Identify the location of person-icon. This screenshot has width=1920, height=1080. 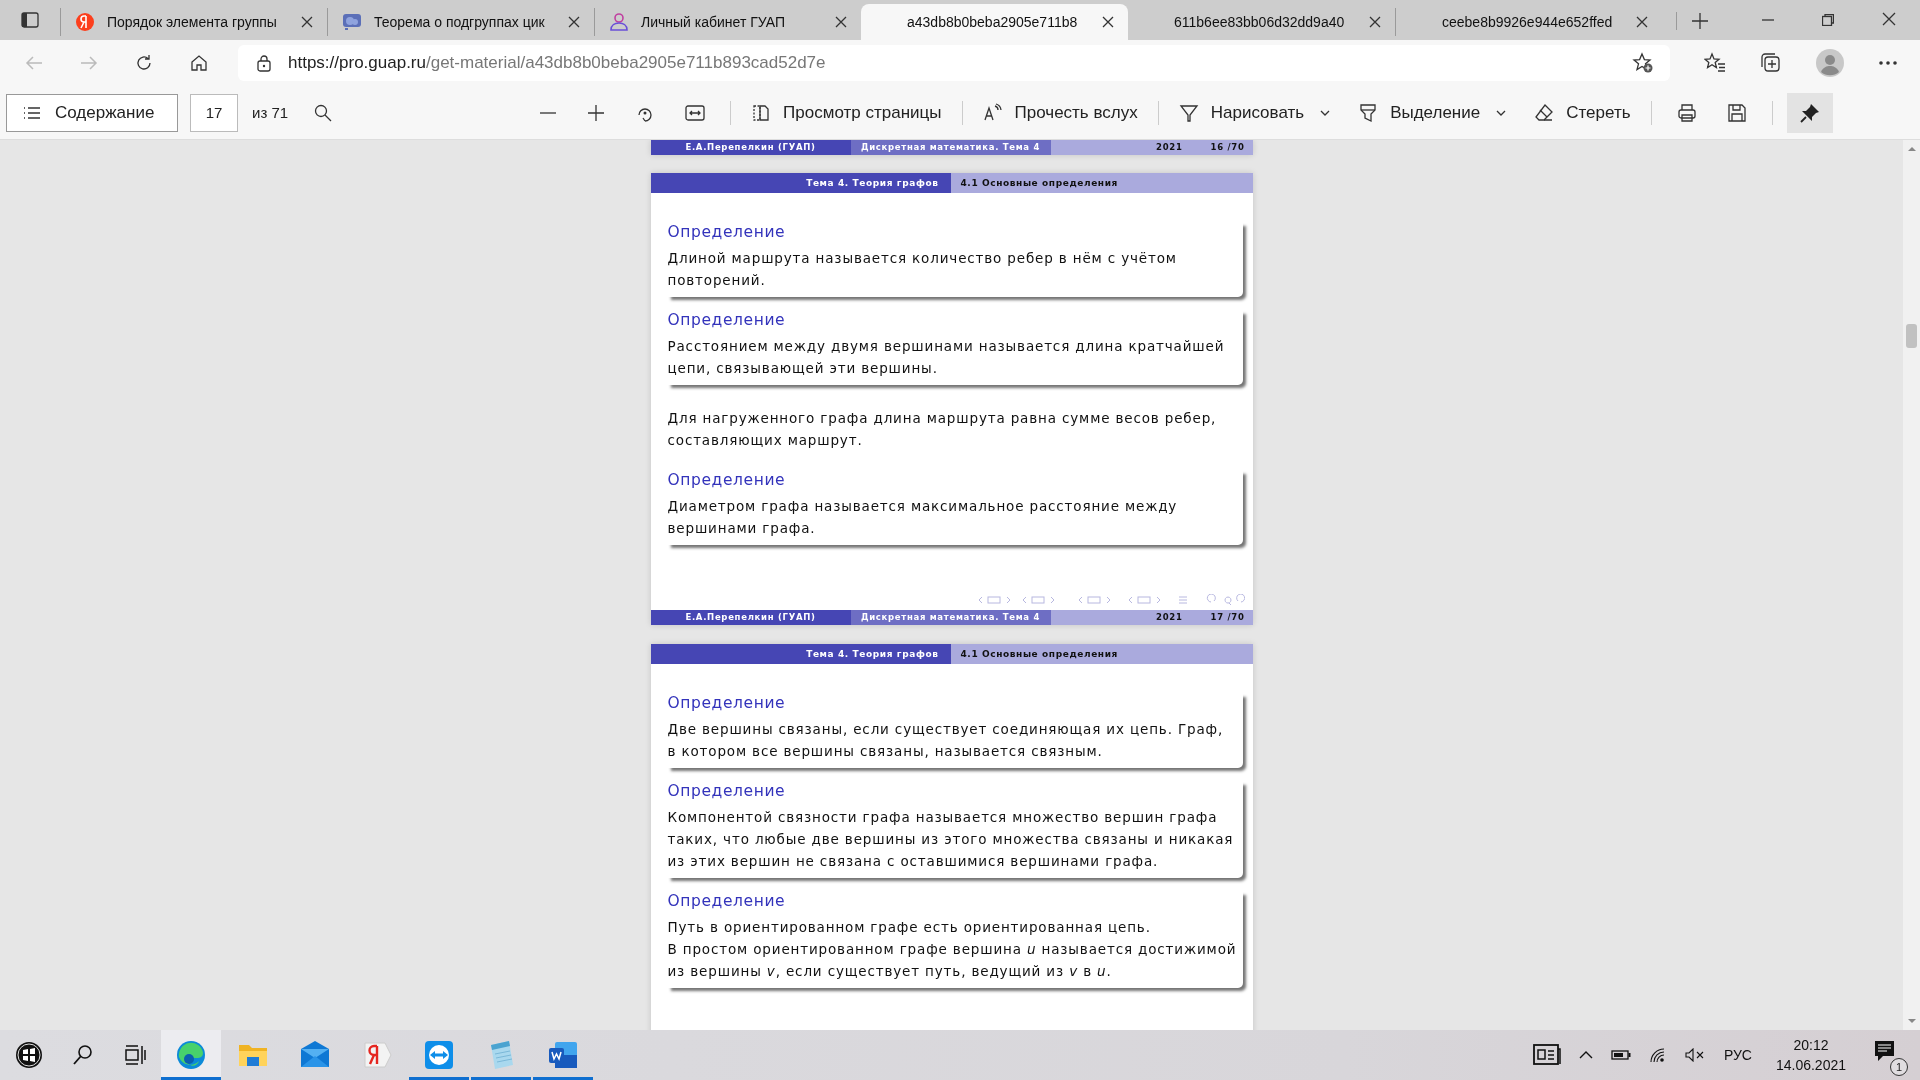
(619, 22).